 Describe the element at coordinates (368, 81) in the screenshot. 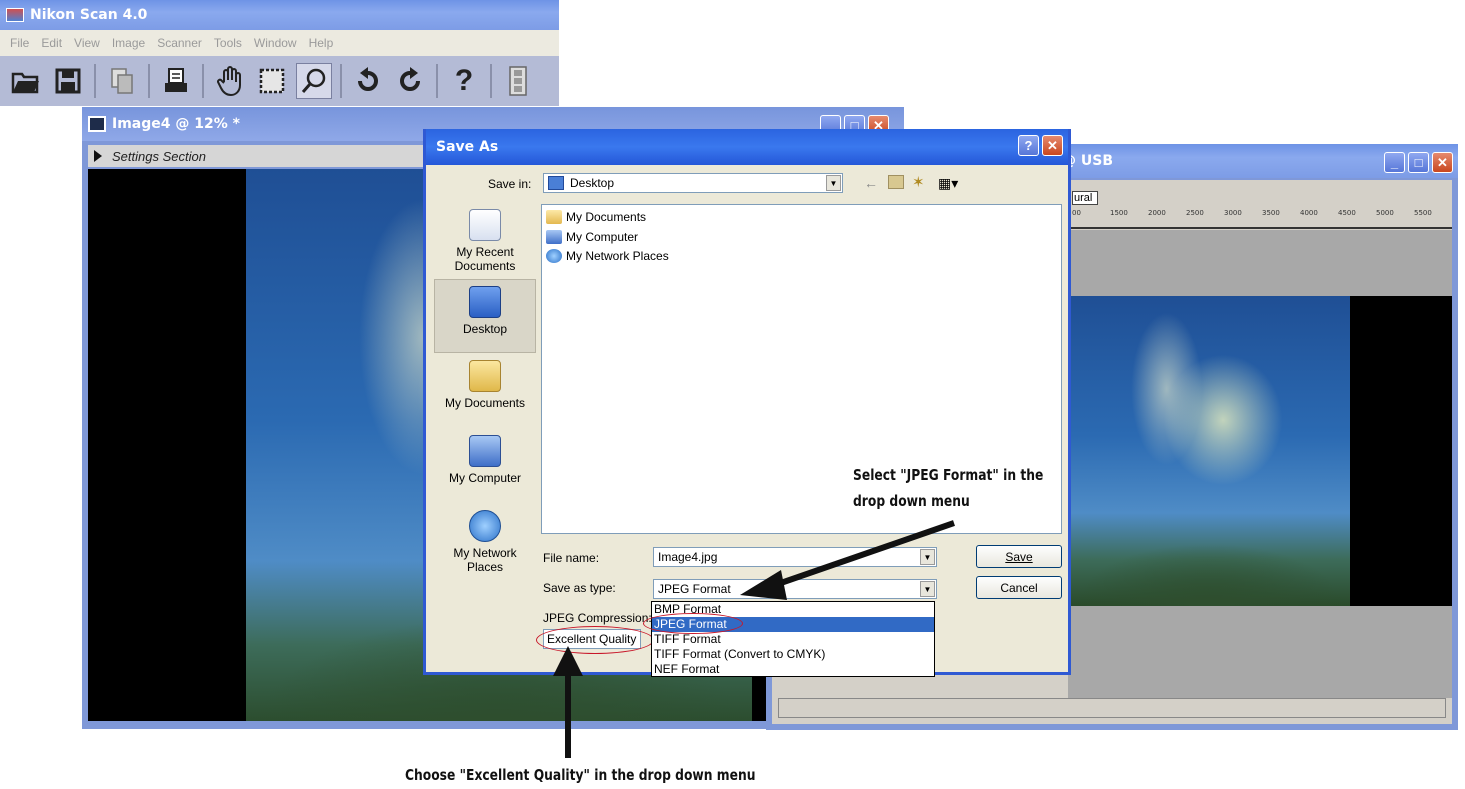

I see `rotate-left-icon` at that location.